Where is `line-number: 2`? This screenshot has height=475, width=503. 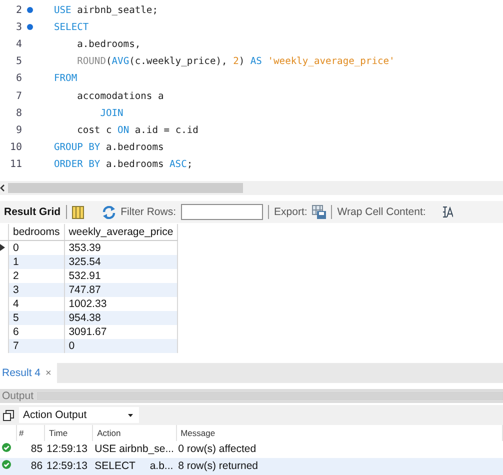 line-number: 2 is located at coordinates (18, 10).